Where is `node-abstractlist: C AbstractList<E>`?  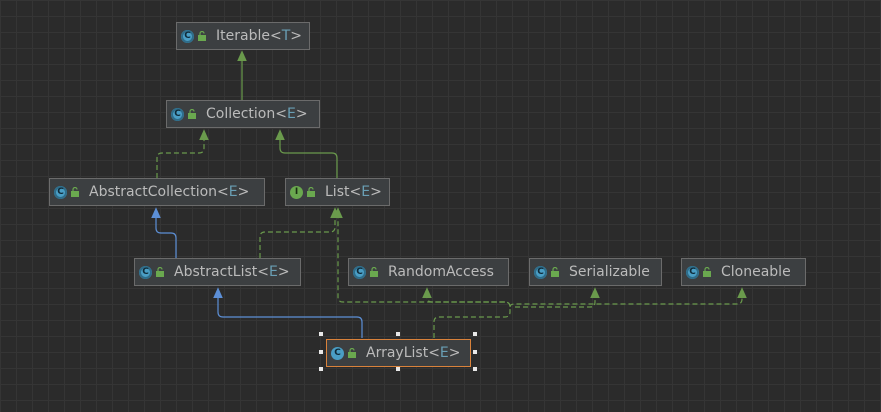 node-abstractlist: C AbstractList<E> is located at coordinates (217, 272).